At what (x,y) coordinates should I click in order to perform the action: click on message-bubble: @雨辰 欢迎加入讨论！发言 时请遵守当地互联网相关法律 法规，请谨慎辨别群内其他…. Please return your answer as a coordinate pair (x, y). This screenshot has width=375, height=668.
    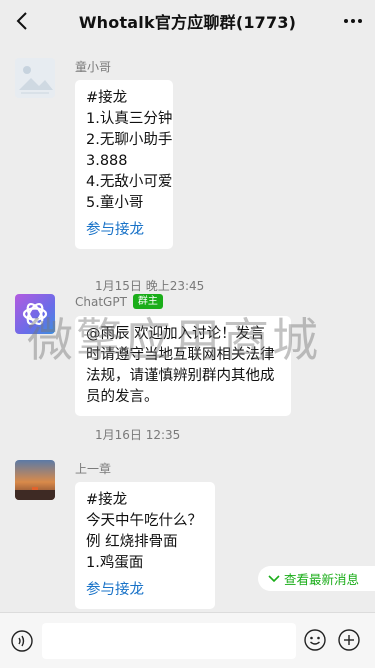
    Looking at the image, I should click on (183, 366).